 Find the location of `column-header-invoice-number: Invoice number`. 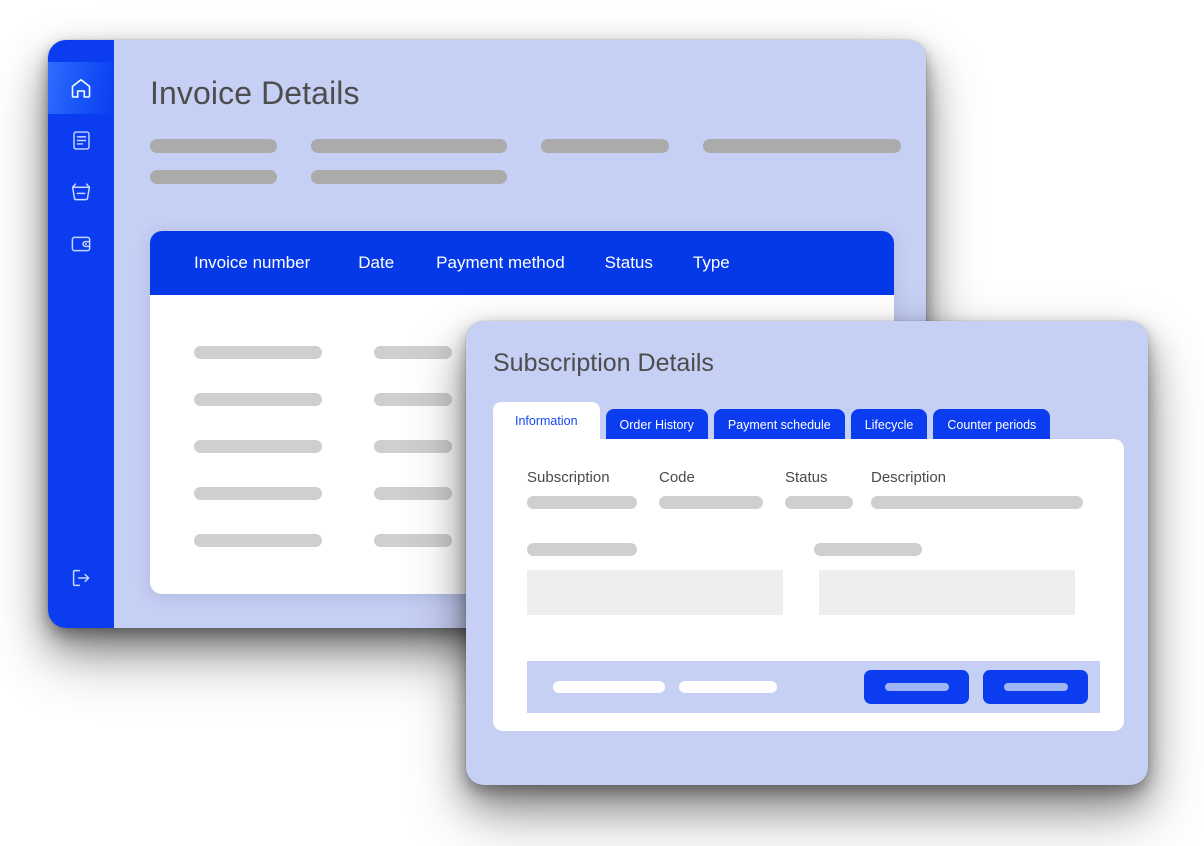

column-header-invoice-number: Invoice number is located at coordinates (252, 263).